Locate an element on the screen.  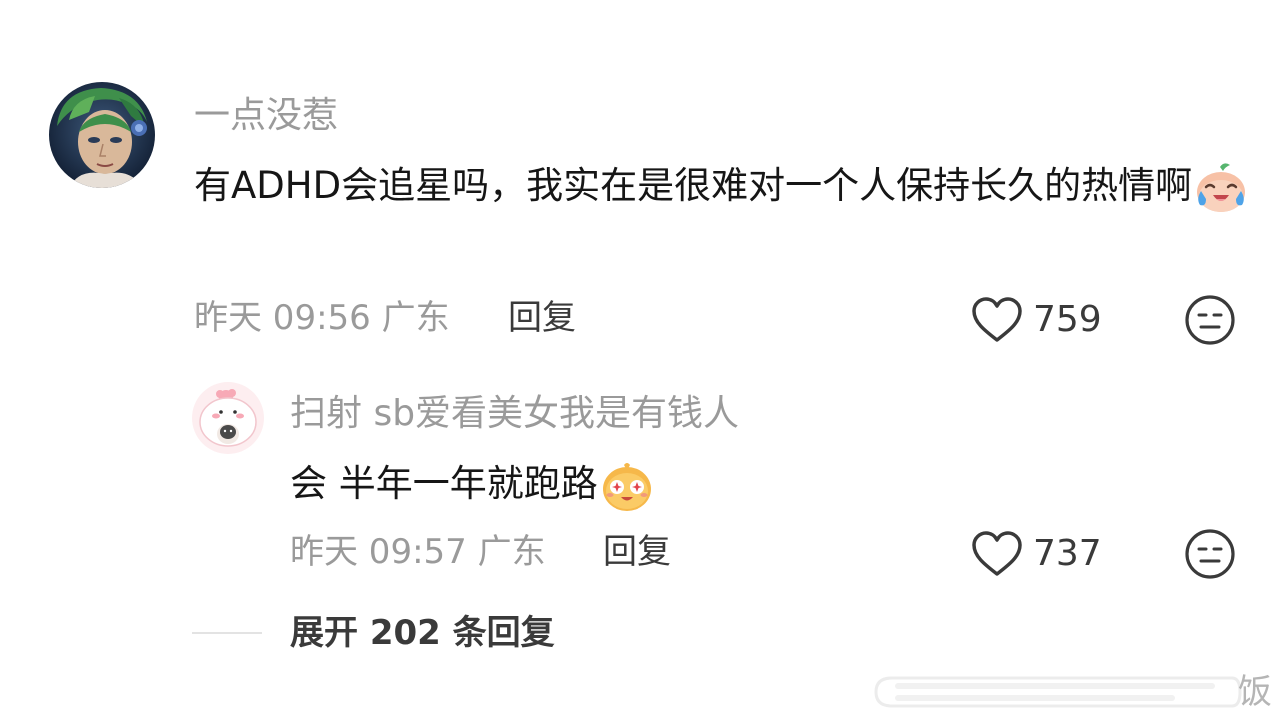
expand-divider is located at coordinates (227, 633).